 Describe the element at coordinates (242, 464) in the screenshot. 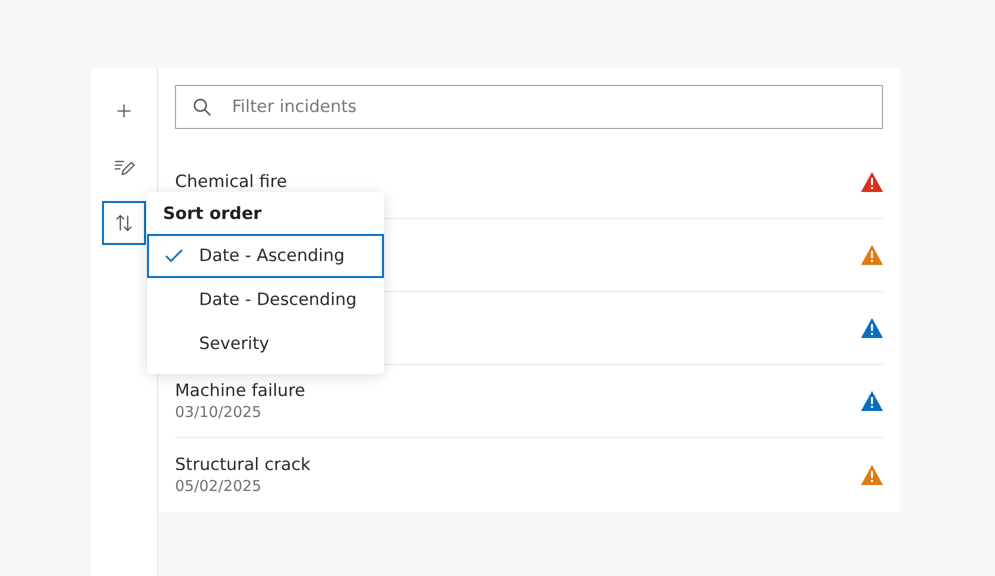

I see `incident-title: Structural crack` at that location.